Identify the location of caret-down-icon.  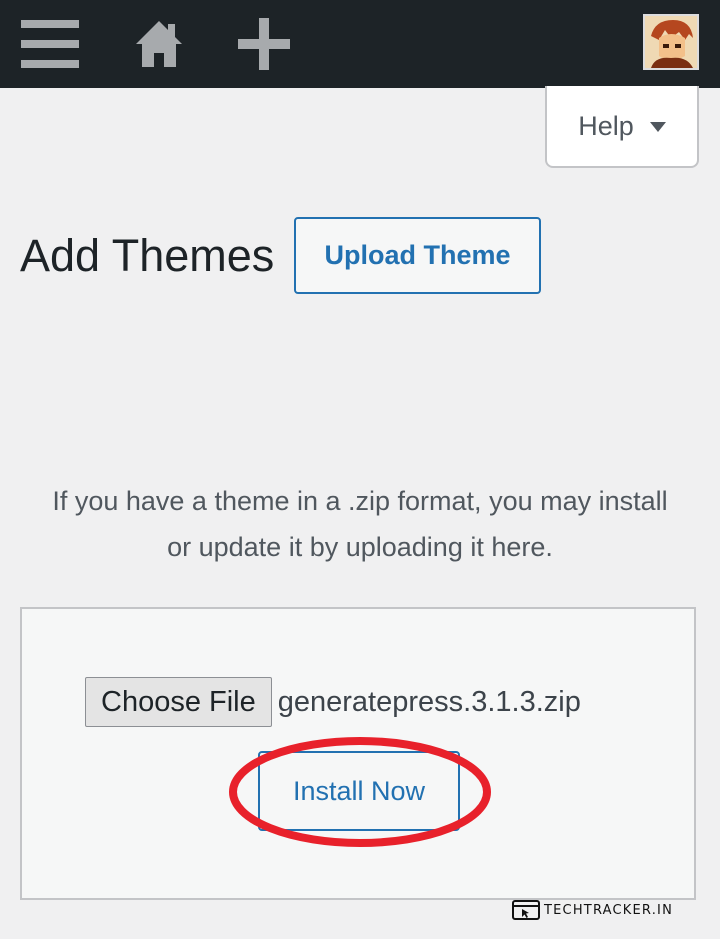
(657, 127).